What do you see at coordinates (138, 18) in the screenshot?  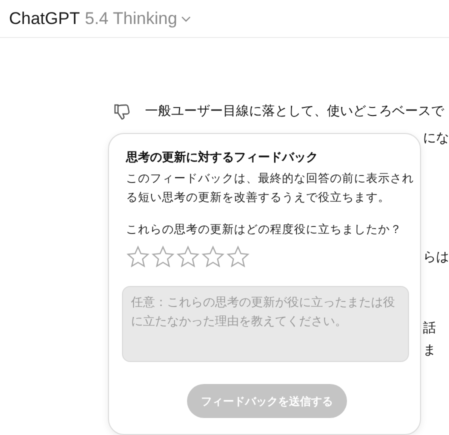 I see `model-selector: 5.4 Thinking` at bounding box center [138, 18].